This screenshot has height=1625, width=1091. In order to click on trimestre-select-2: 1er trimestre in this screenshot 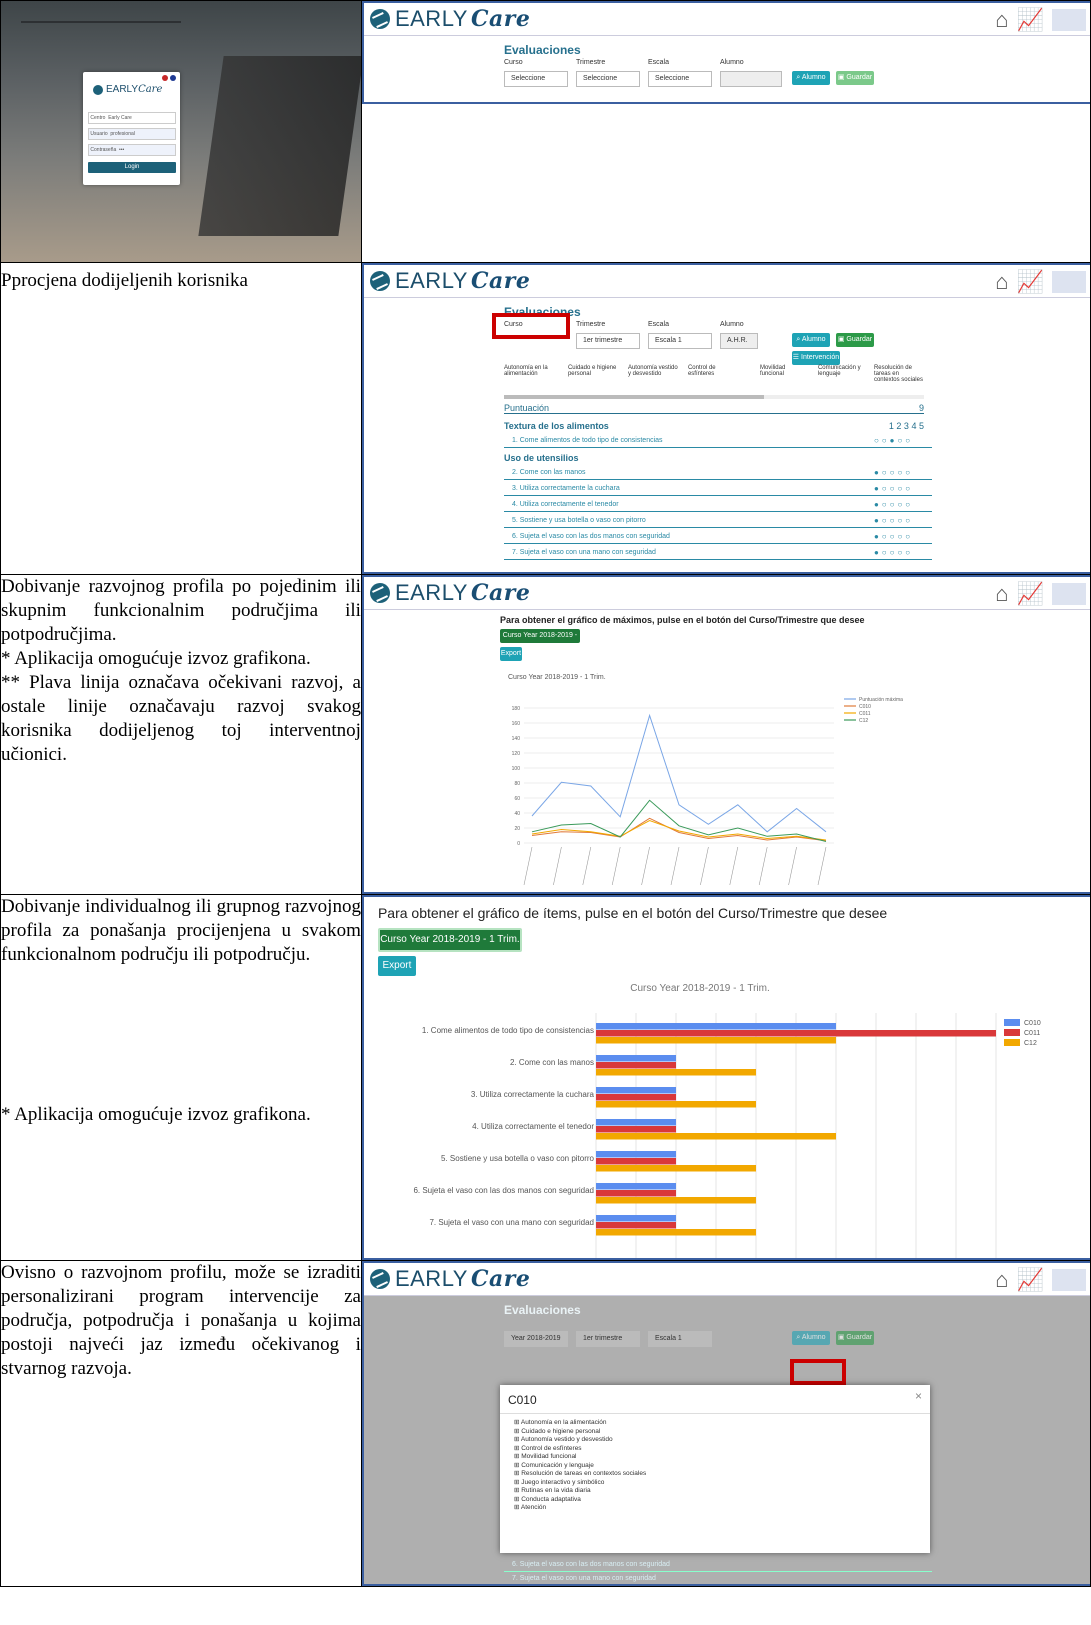, I will do `click(607, 341)`.